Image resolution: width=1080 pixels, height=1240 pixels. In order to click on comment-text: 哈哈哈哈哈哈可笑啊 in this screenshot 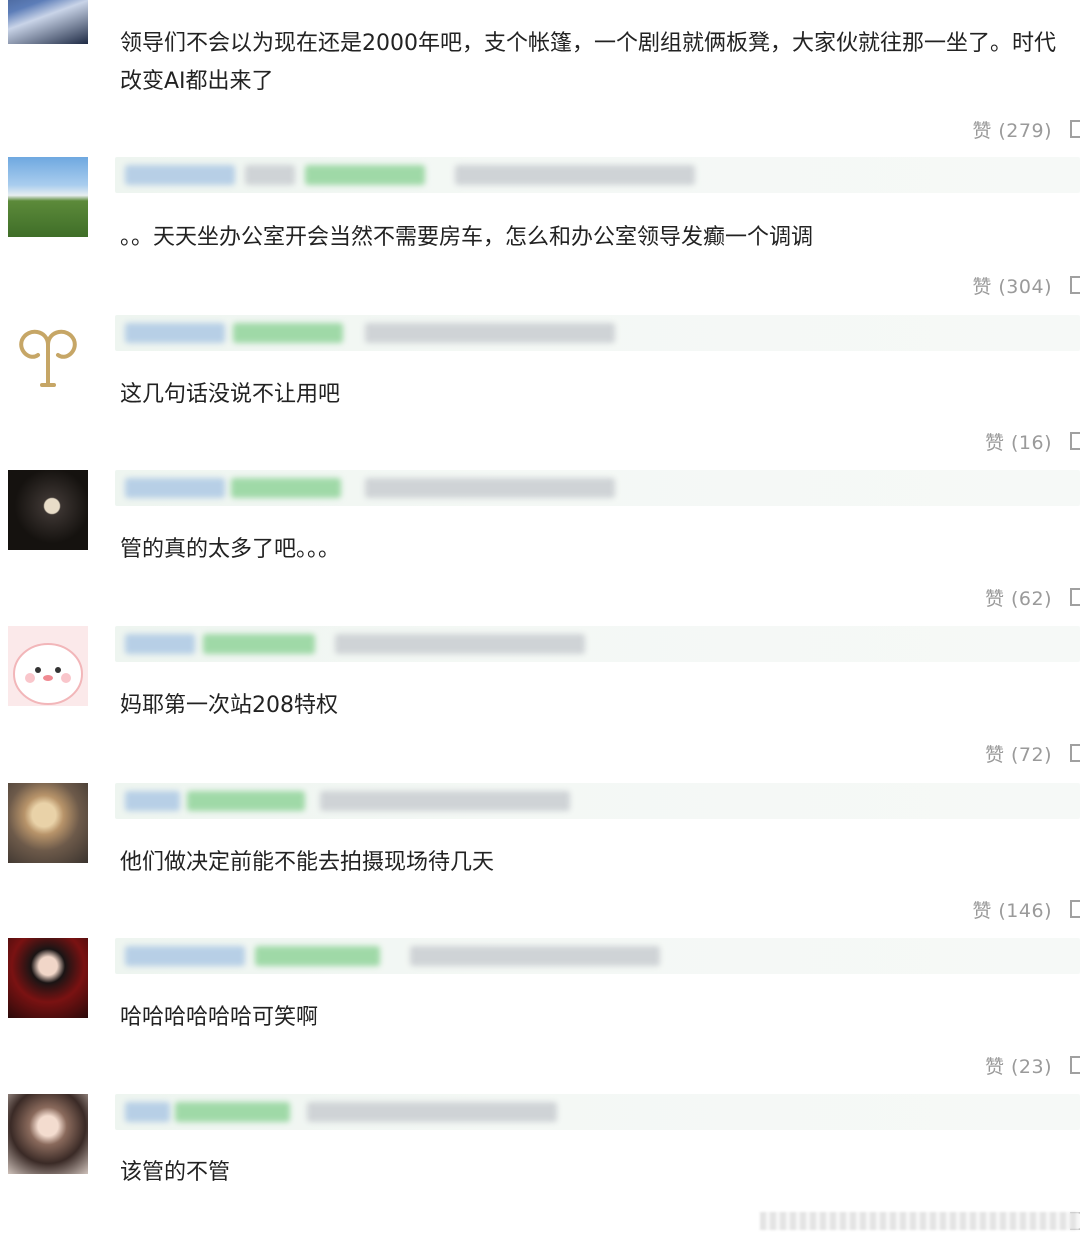, I will do `click(219, 1017)`.